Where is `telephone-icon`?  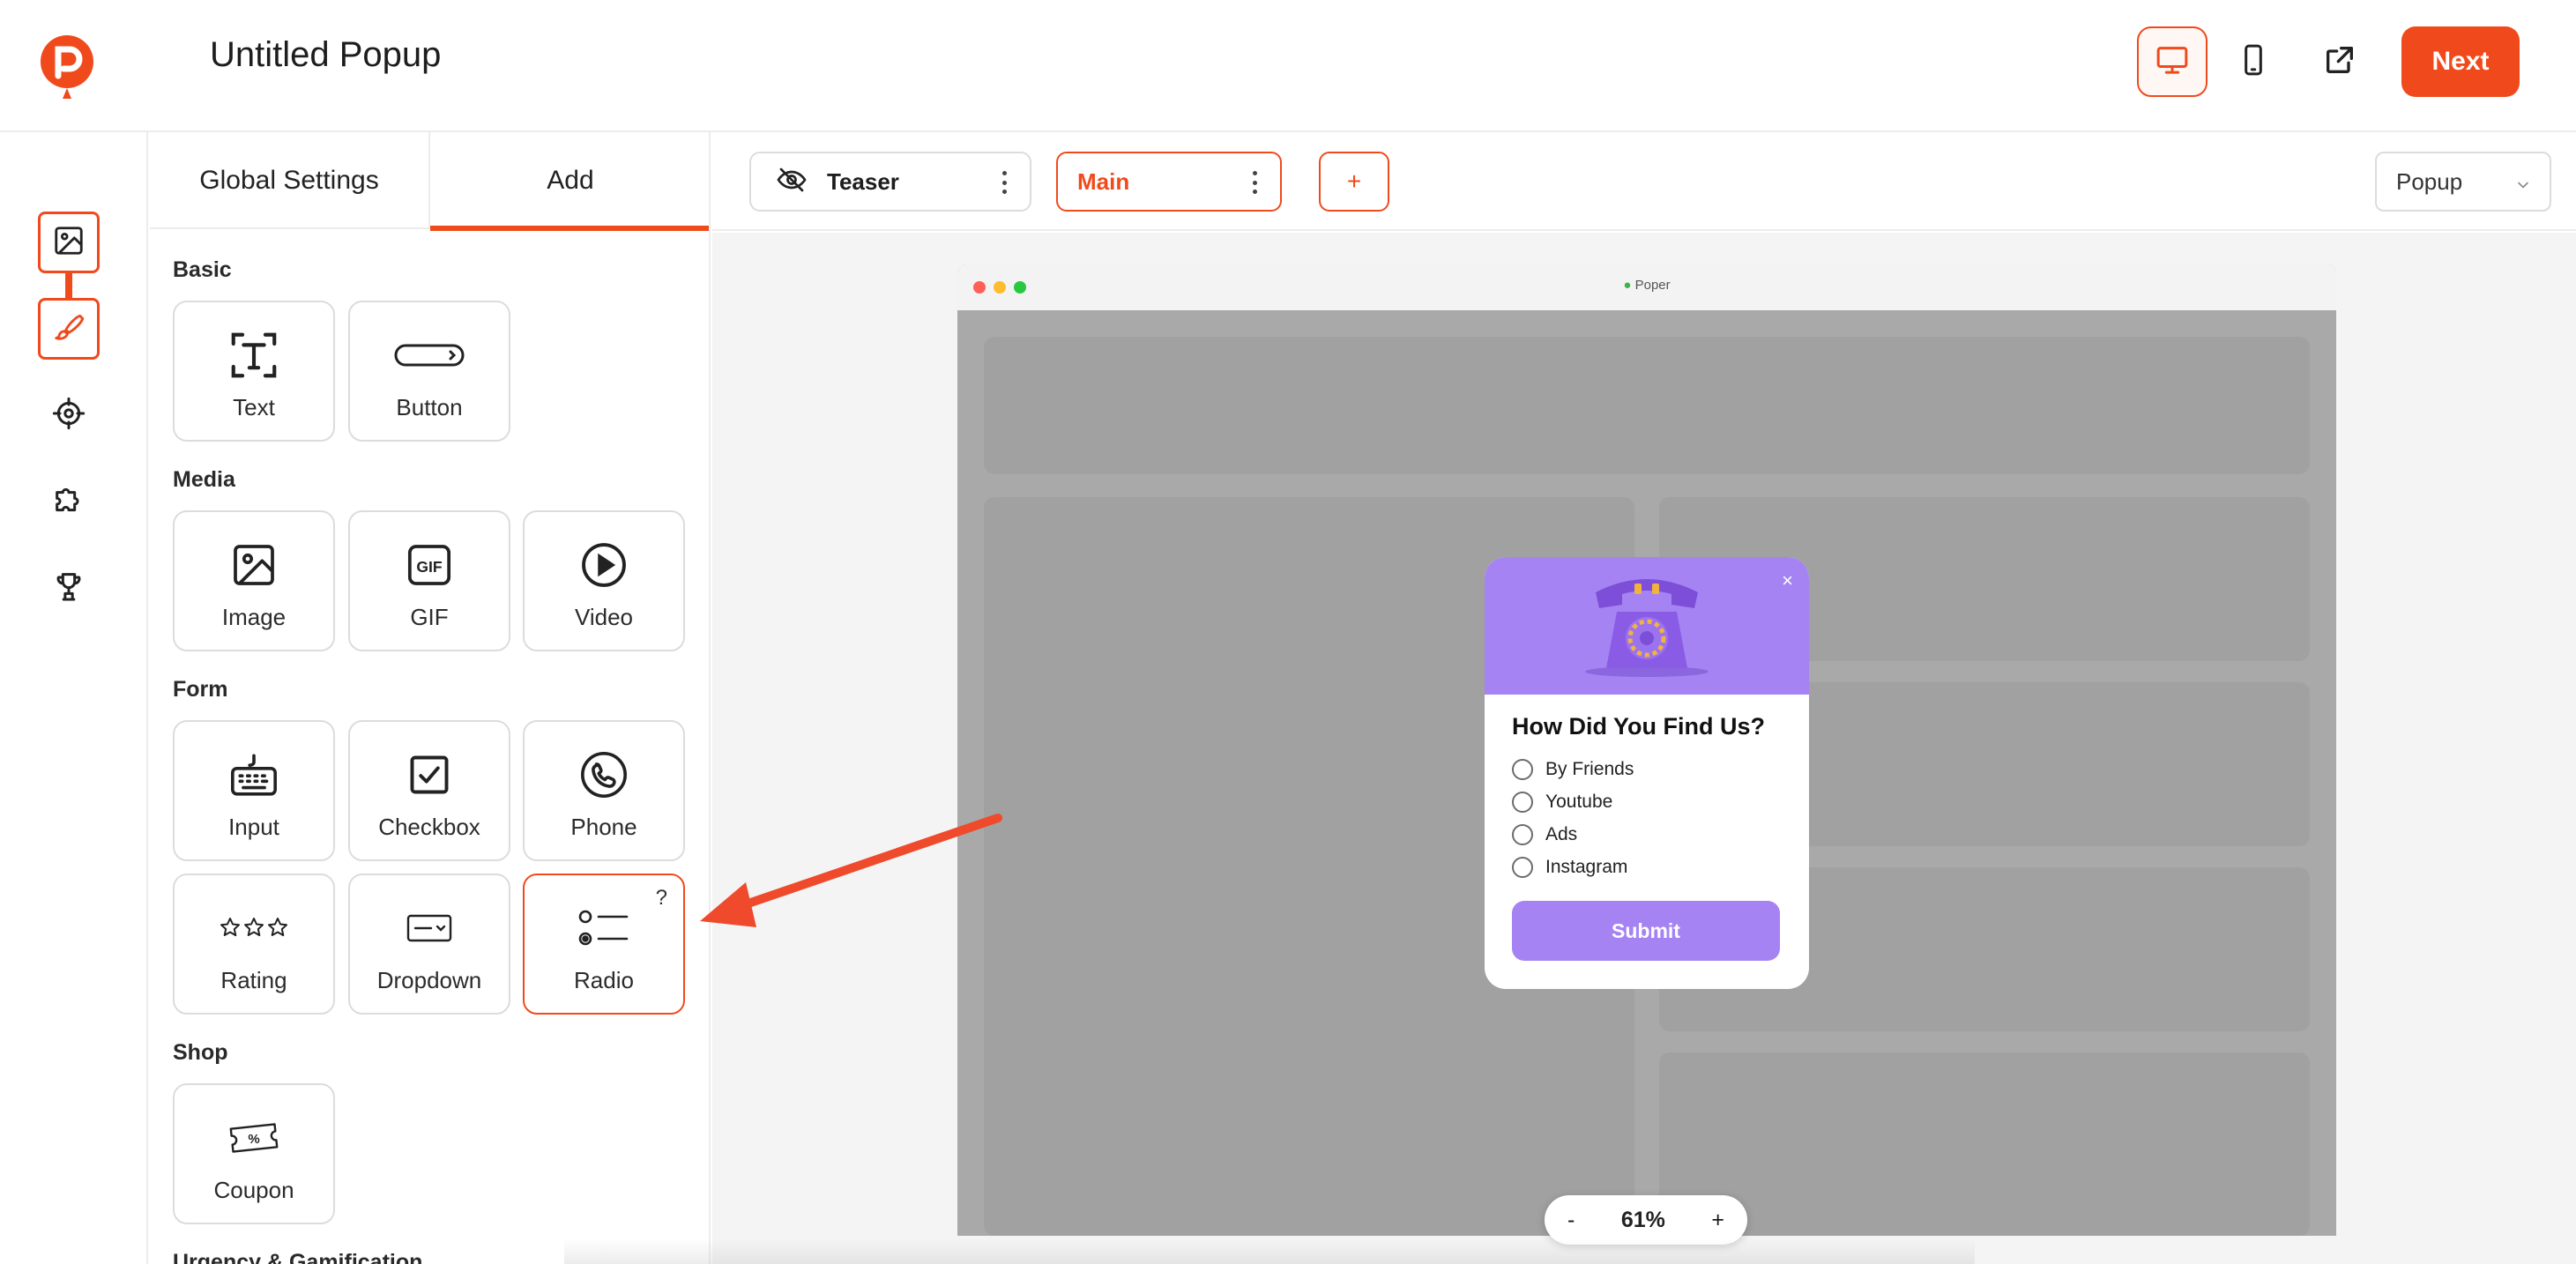 telephone-icon is located at coordinates (1647, 628).